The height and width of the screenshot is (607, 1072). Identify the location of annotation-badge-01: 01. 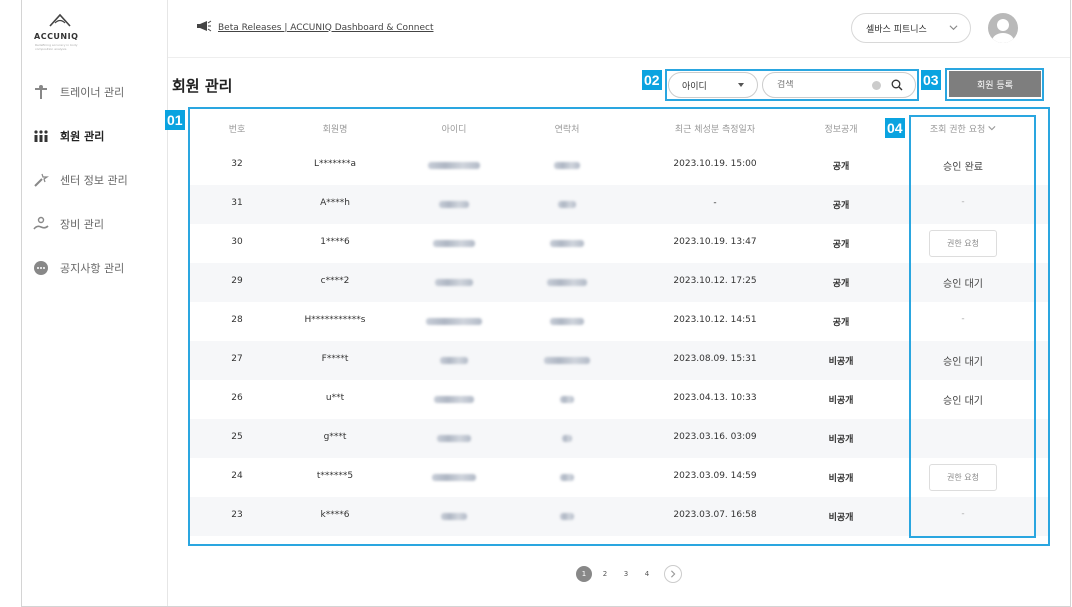
(175, 120).